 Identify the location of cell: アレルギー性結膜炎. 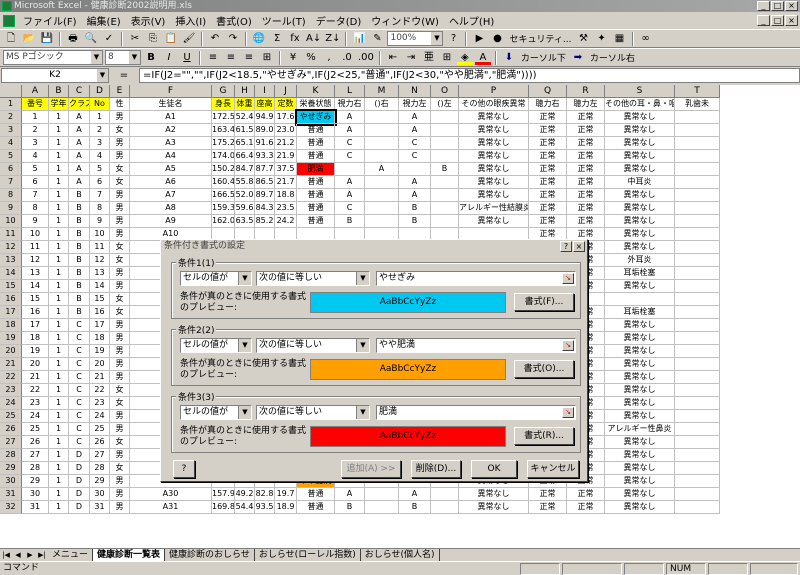
(494, 208).